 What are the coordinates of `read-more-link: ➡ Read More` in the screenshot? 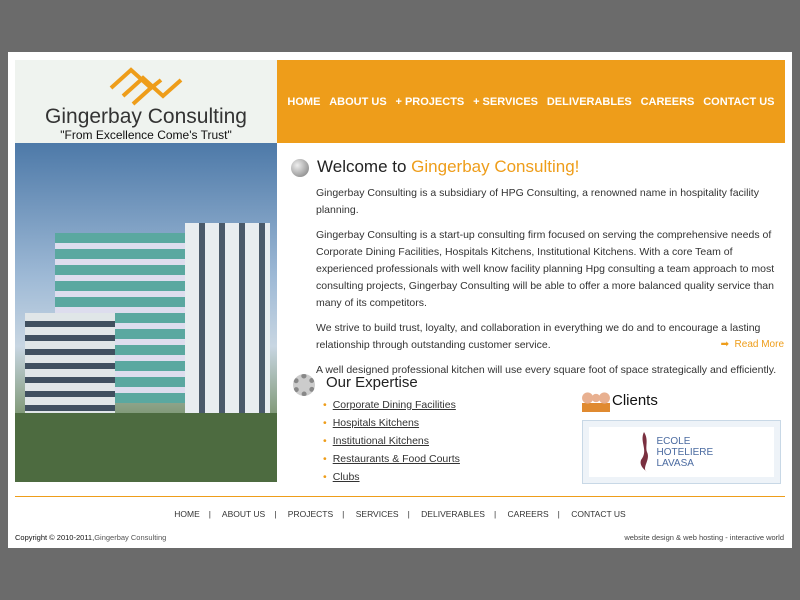 It's located at (752, 344).